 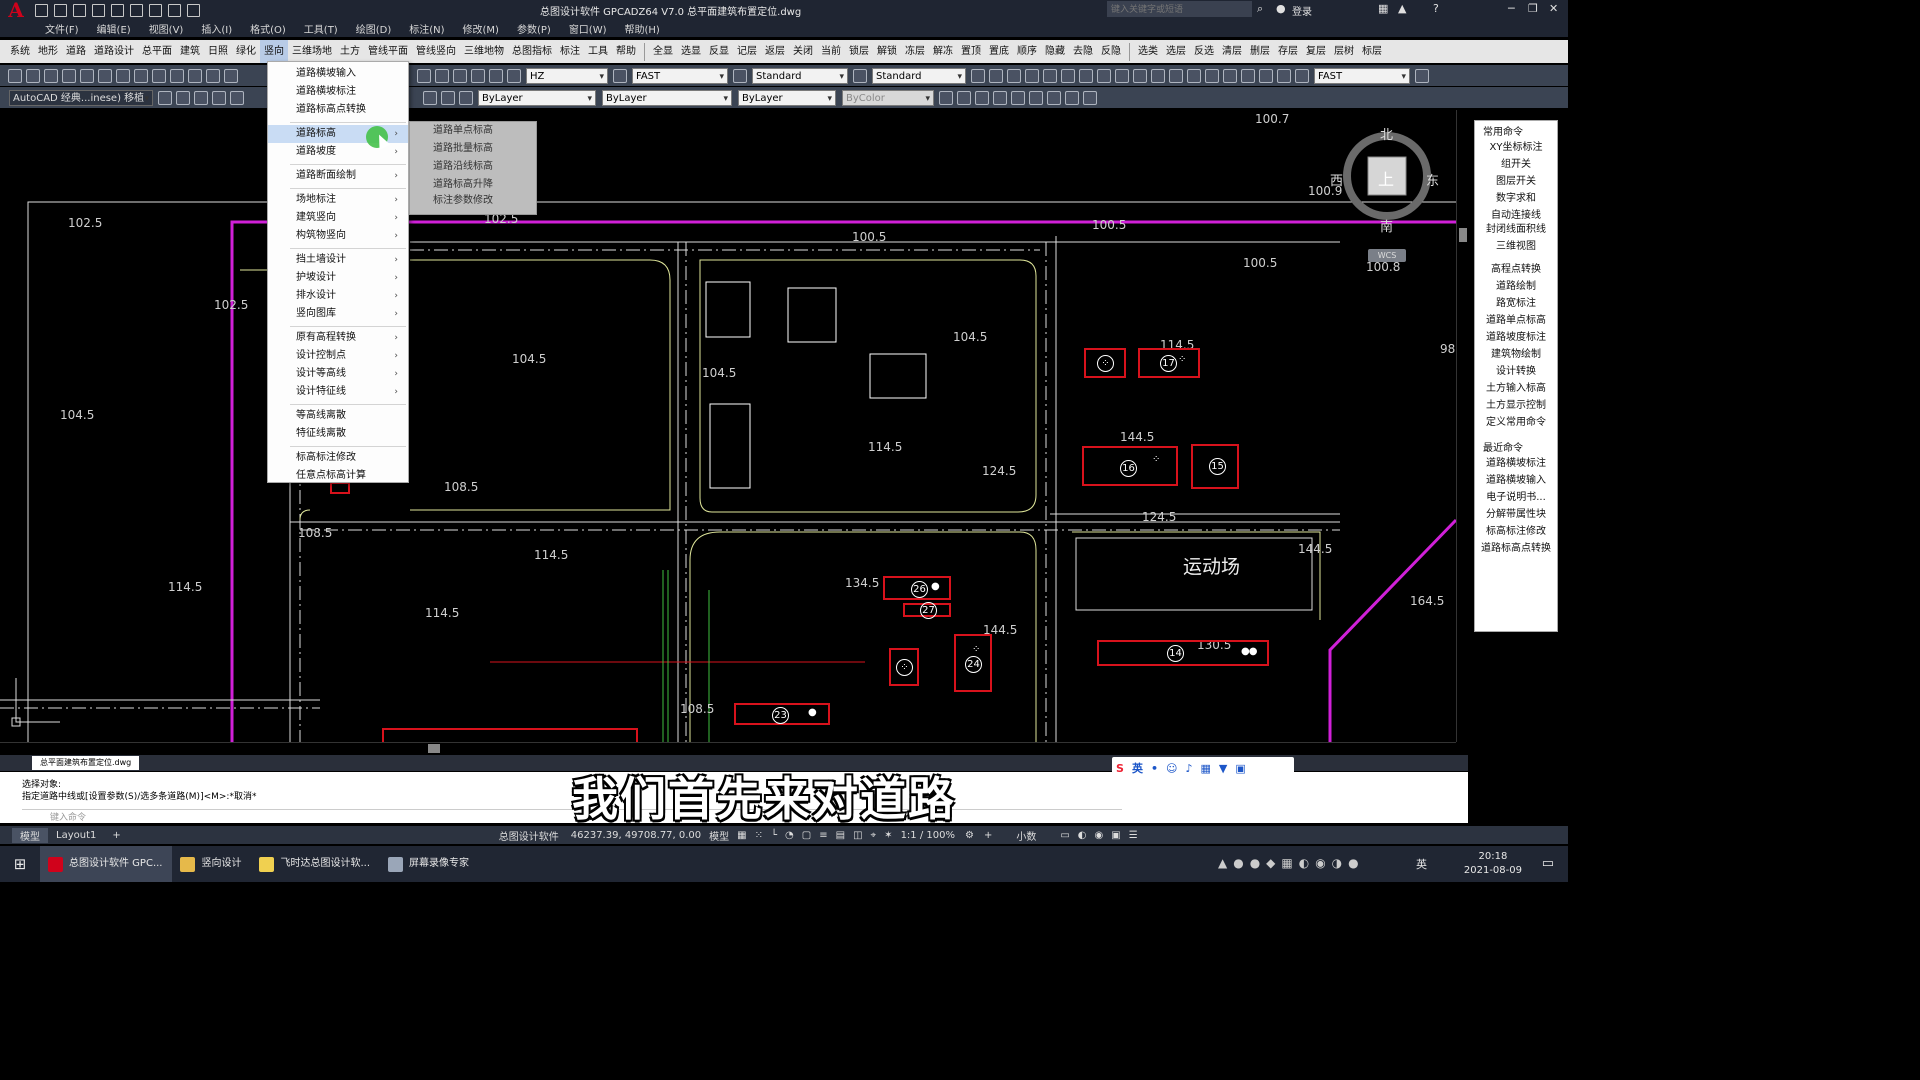 What do you see at coordinates (81, 97) in the screenshot?
I see `workspace-select: AutoCAD 经典...inese) 移植` at bounding box center [81, 97].